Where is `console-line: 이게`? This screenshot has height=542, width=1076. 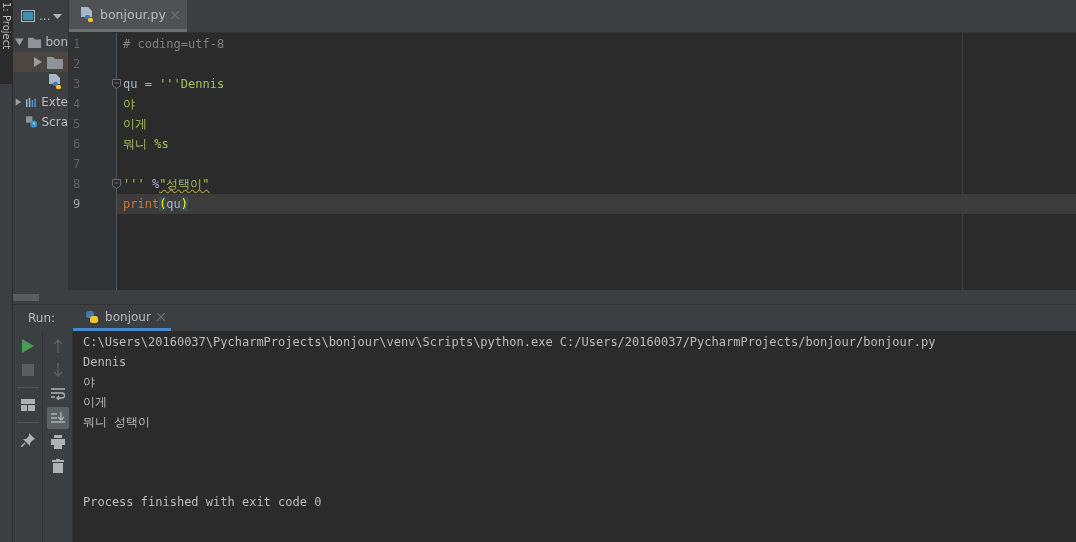 console-line: 이게 is located at coordinates (95, 402).